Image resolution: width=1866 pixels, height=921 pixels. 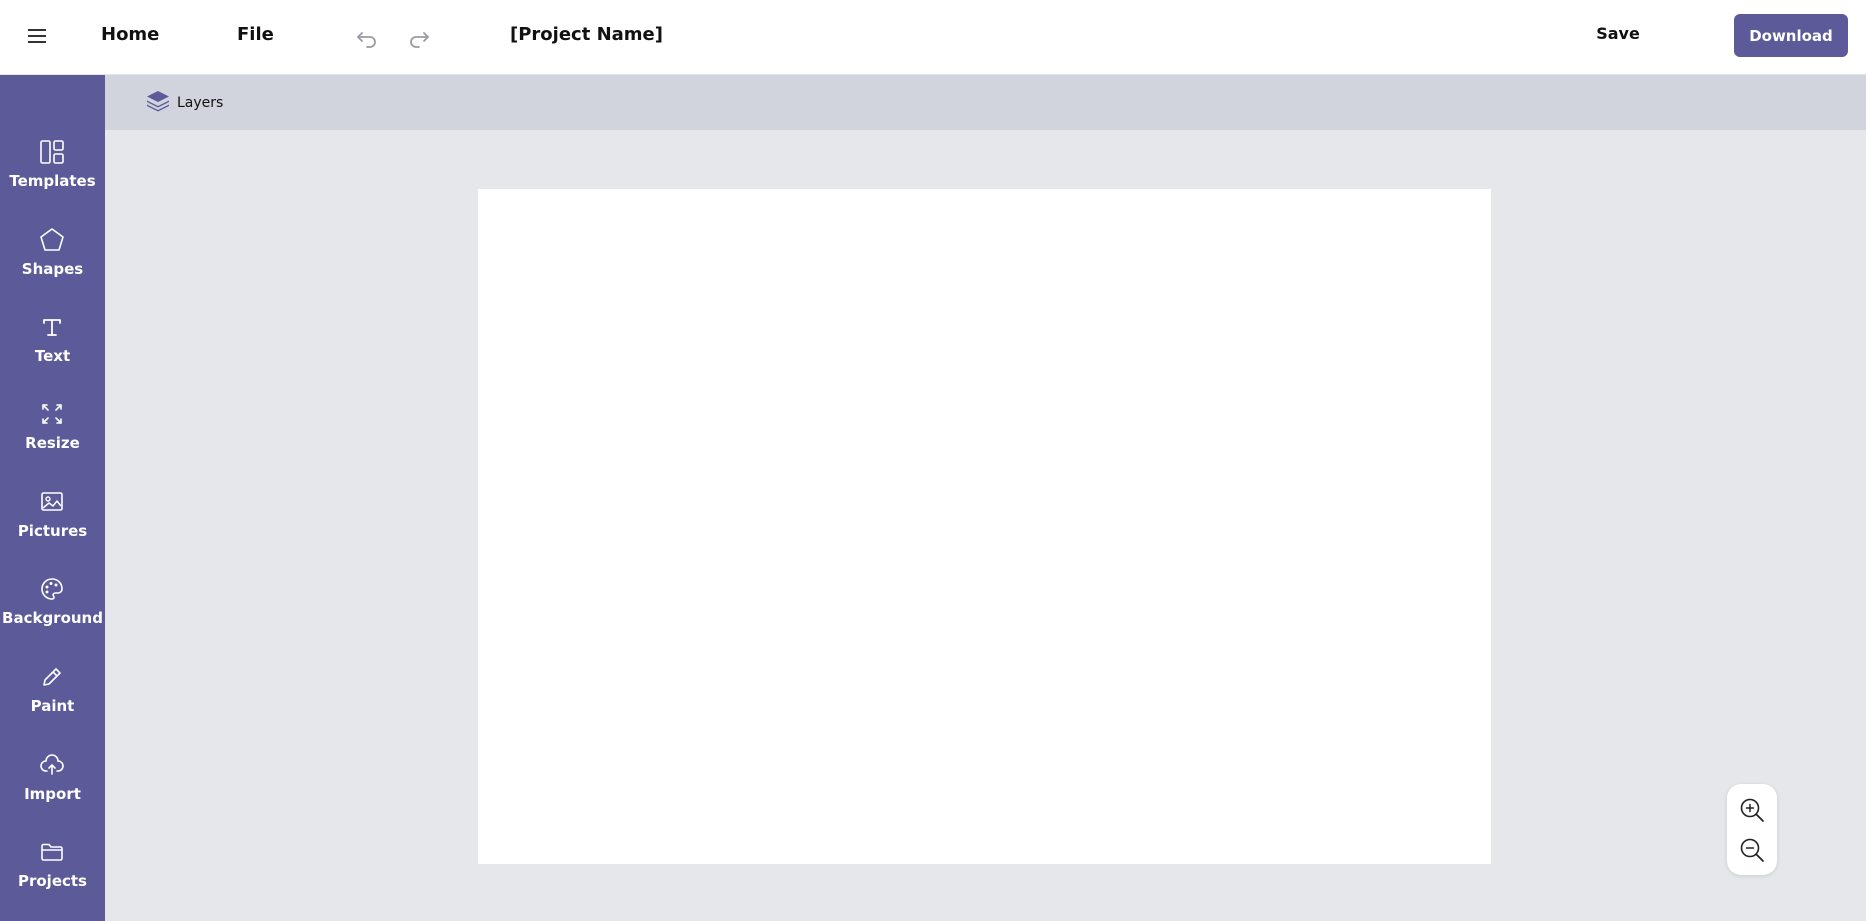 I want to click on sidebar-item-label: Background, so click(x=52, y=618).